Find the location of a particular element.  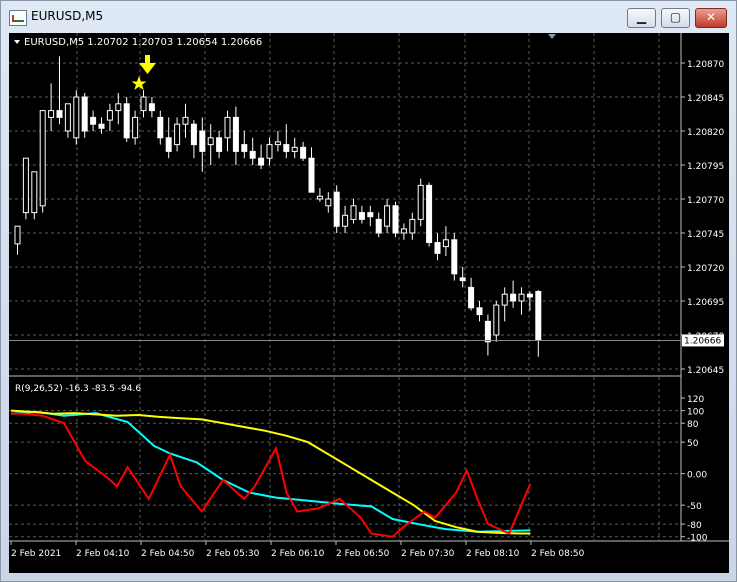

time-tick-label: 2 Feb 04:50 is located at coordinates (168, 554).